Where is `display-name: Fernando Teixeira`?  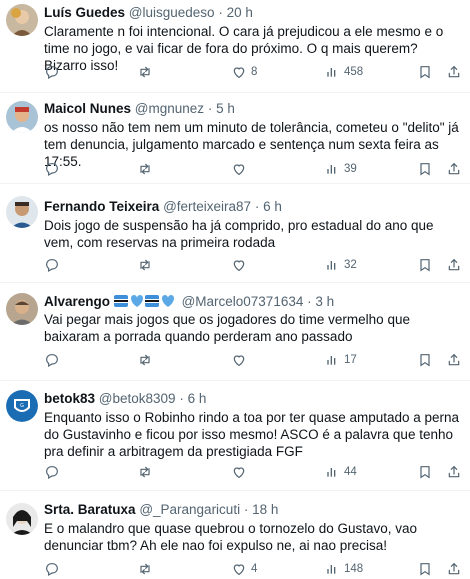
display-name: Fernando Teixeira is located at coordinates (101, 206).